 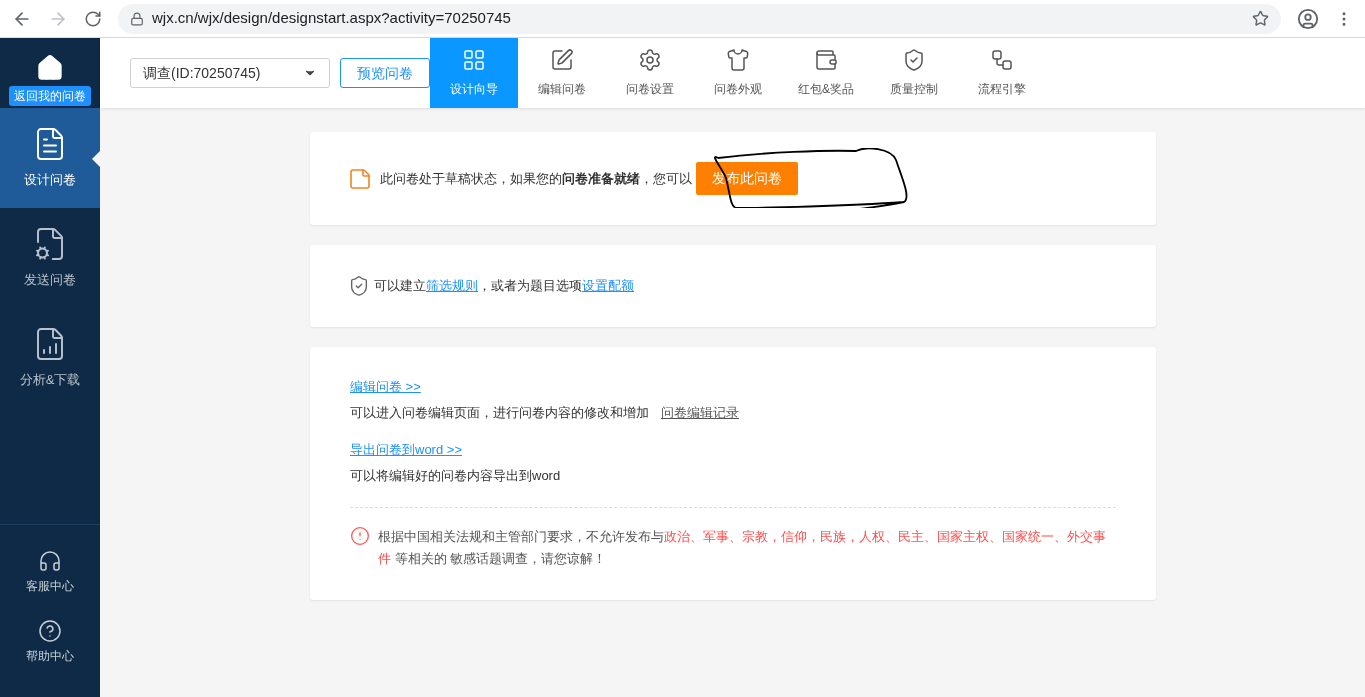 I want to click on sidebar-item: 设计问卷, so click(x=50, y=158).